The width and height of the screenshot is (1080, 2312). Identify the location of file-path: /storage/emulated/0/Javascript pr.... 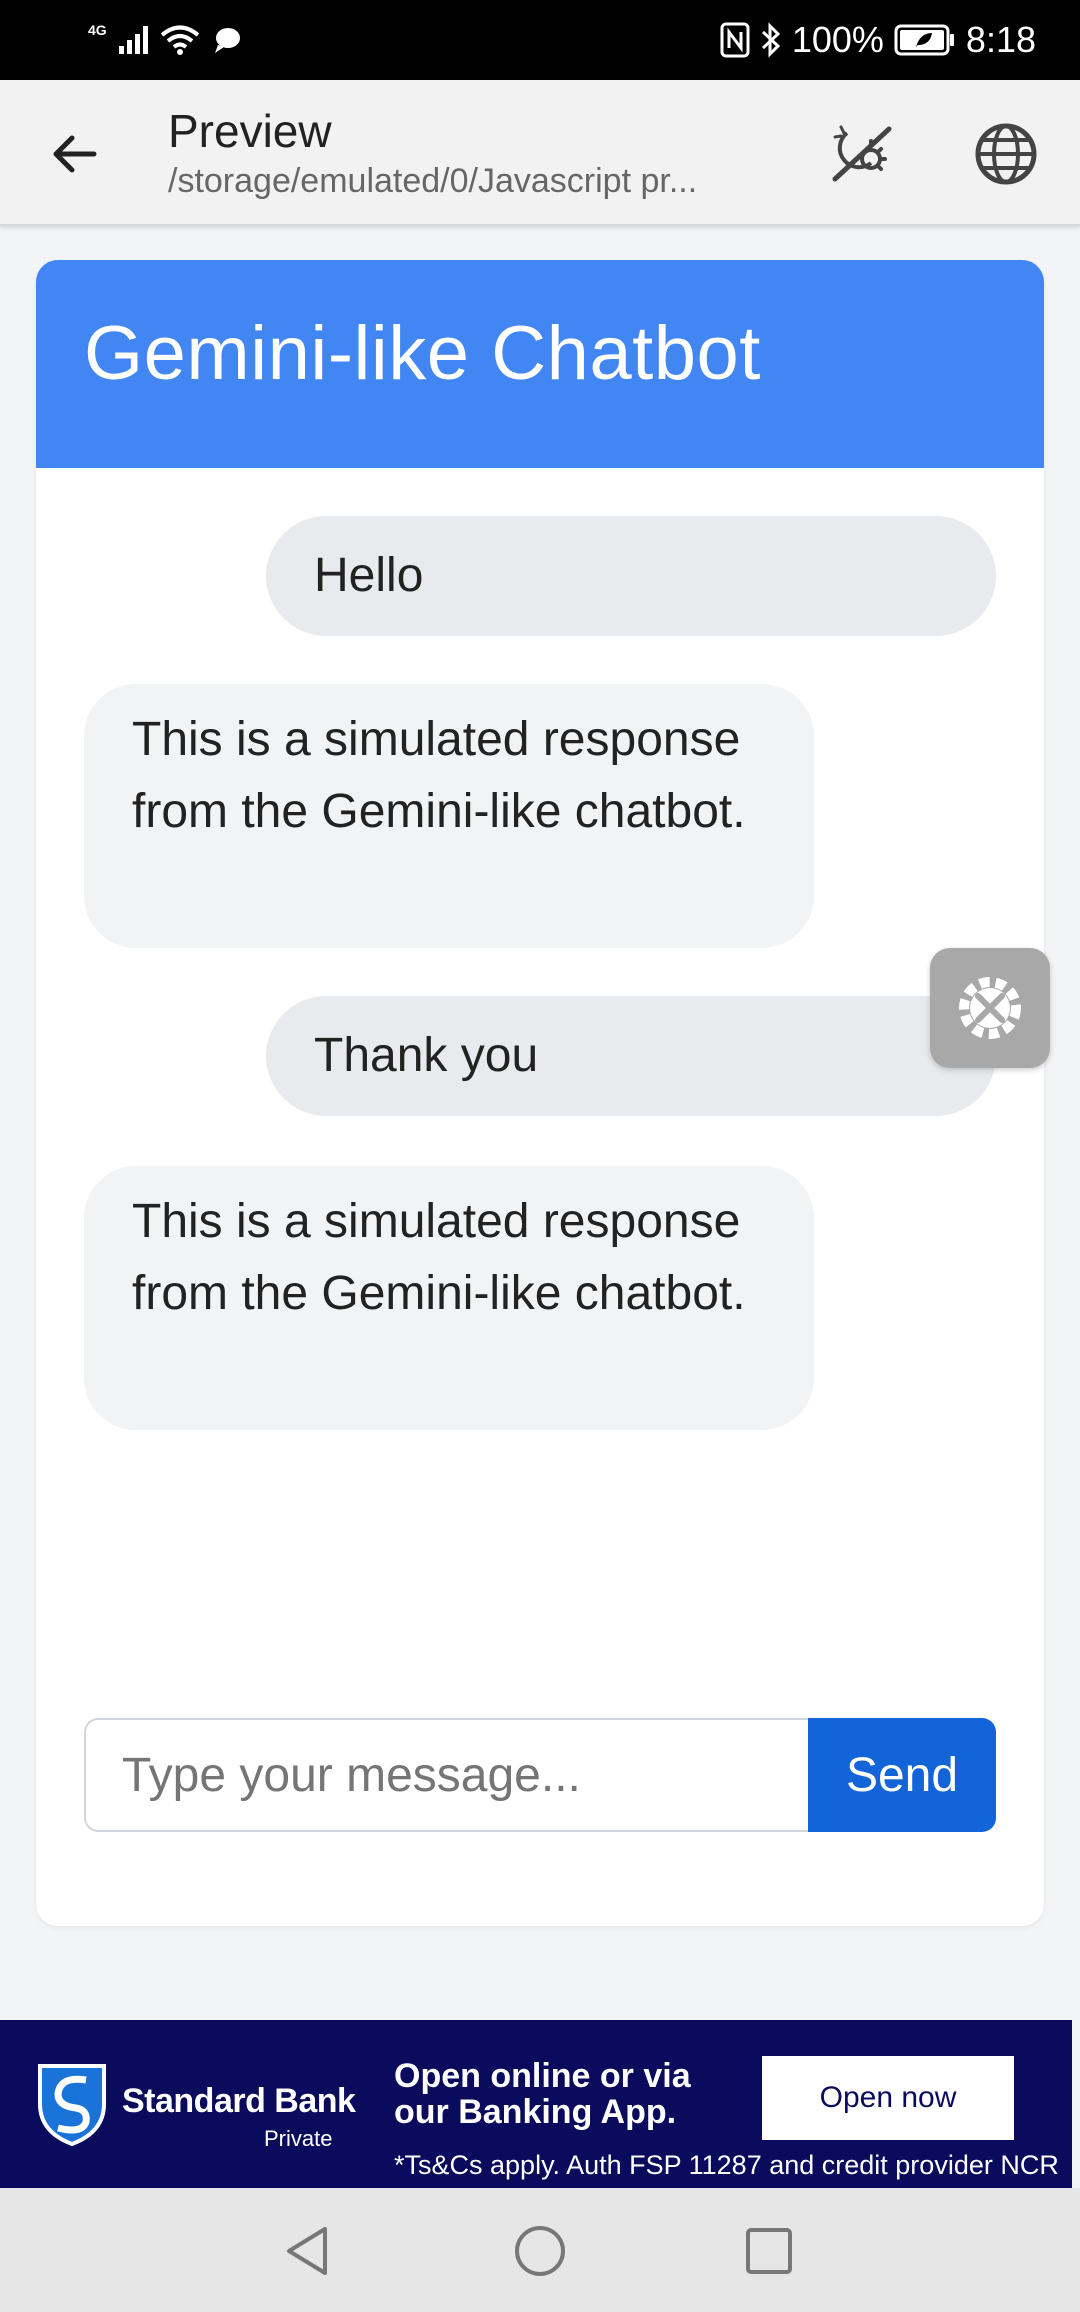
(433, 181).